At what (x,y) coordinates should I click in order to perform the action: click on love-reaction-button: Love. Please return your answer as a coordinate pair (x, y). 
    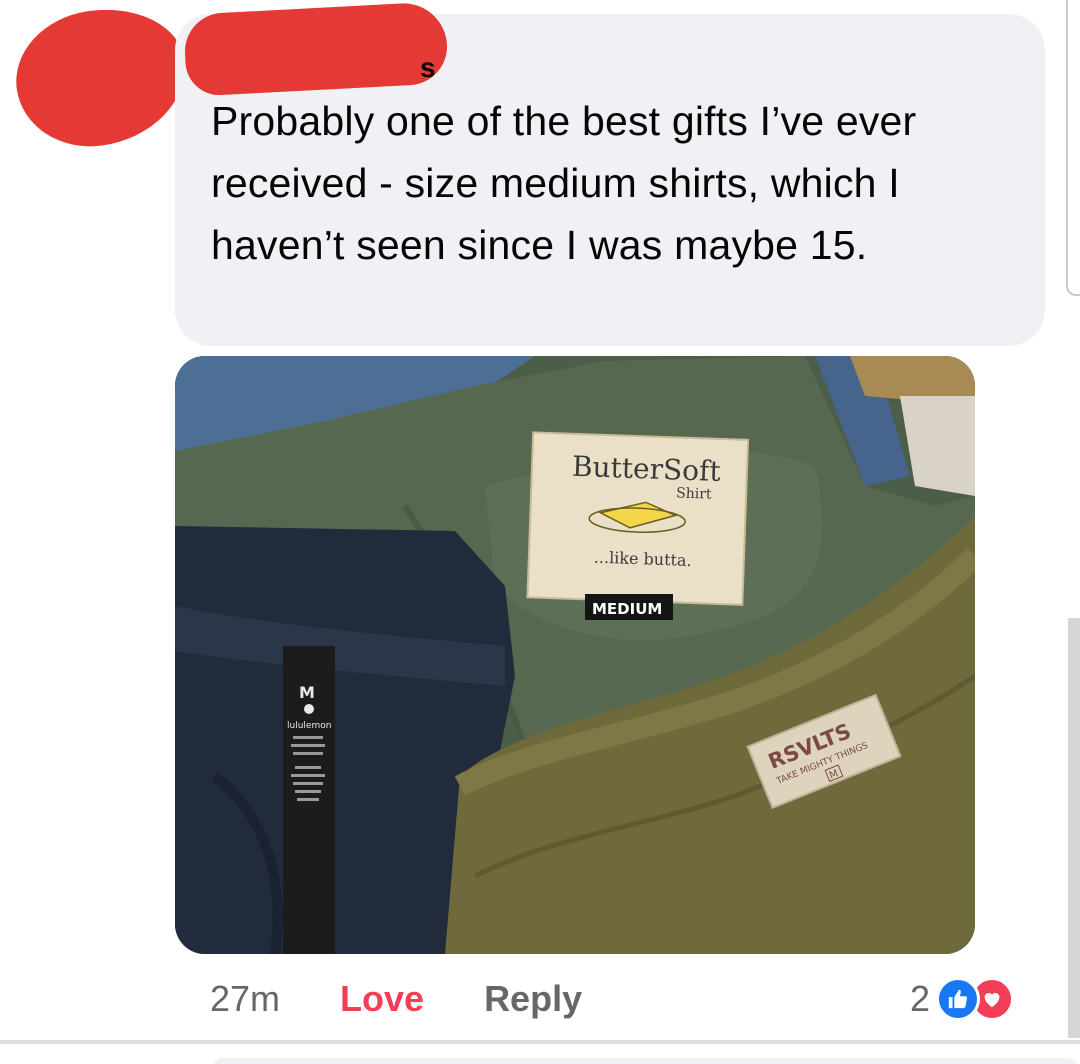
    Looking at the image, I should click on (382, 999).